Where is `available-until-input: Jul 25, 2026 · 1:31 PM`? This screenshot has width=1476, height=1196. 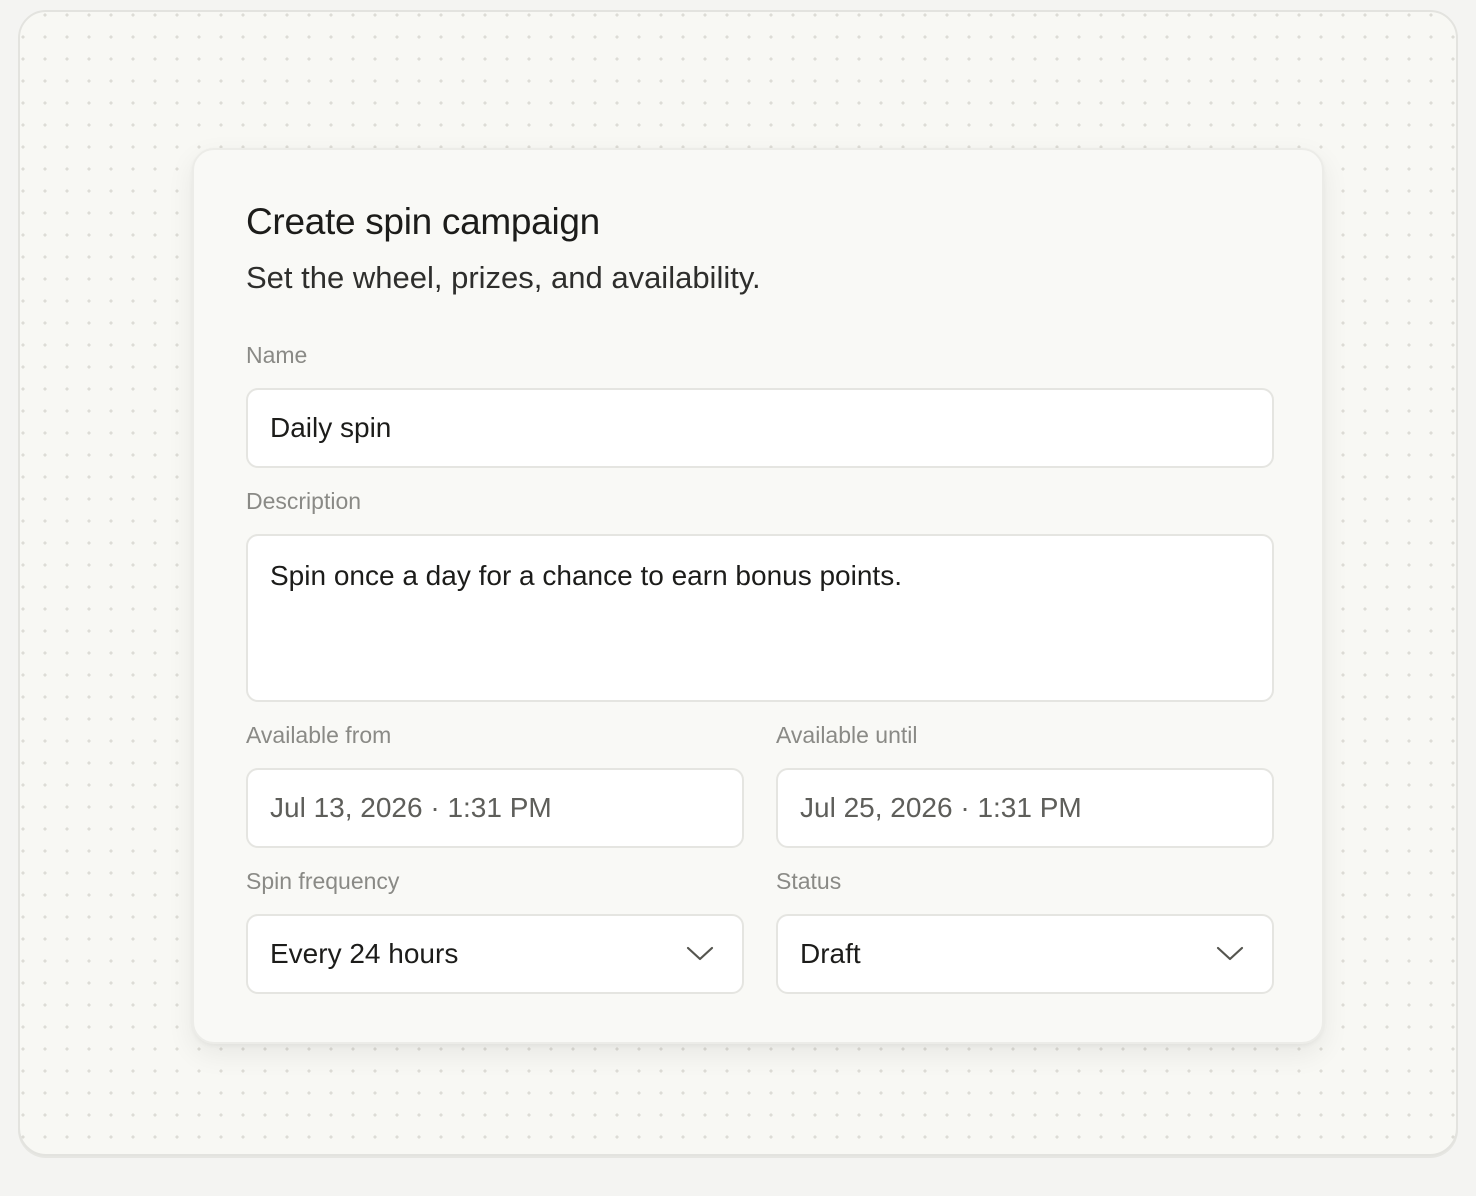
available-until-input: Jul 25, 2026 · 1:31 PM is located at coordinates (1025, 808).